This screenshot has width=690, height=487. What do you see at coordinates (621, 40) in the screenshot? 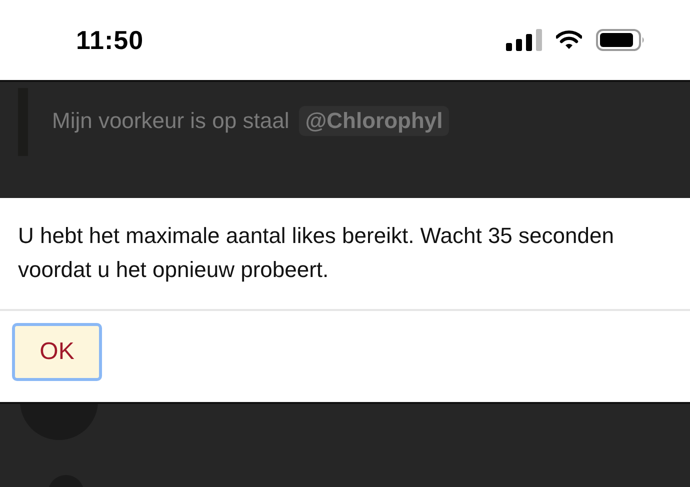
I see `battery-icon` at bounding box center [621, 40].